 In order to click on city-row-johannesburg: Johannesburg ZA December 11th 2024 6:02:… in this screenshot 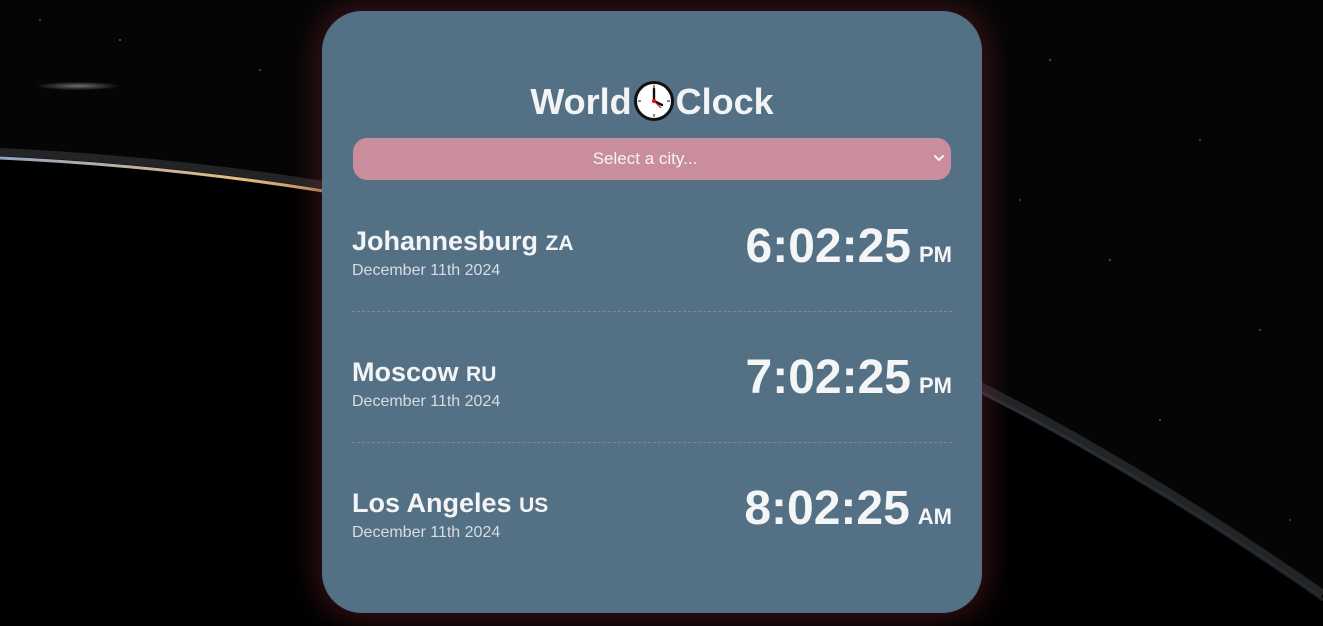, I will do `click(652, 246)`.